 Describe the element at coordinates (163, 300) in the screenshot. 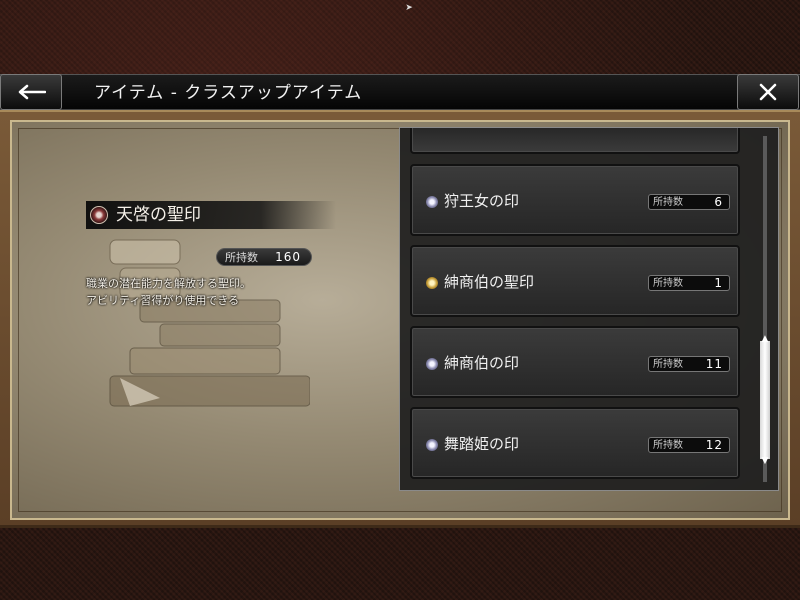

I see `description-line-2: アビリティ習得がり使用できる` at that location.